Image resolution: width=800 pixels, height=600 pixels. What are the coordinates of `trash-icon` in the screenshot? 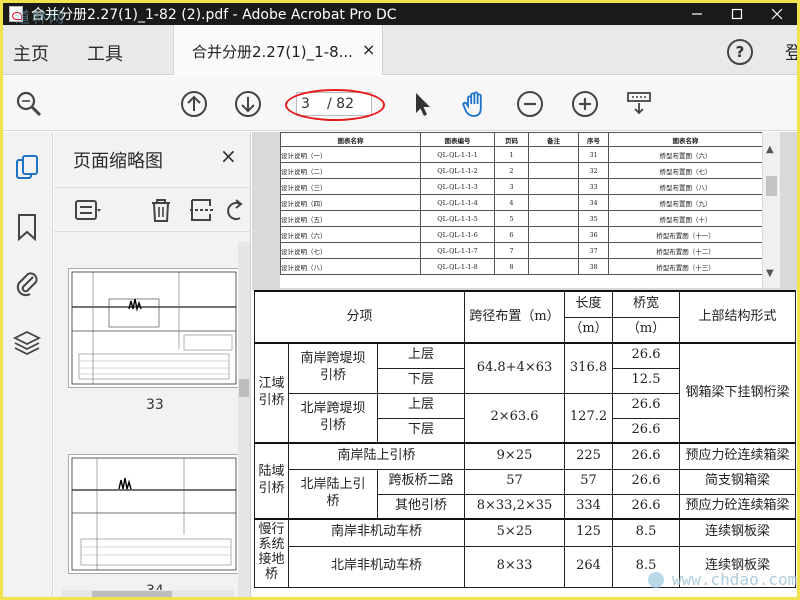 It's located at (161, 210).